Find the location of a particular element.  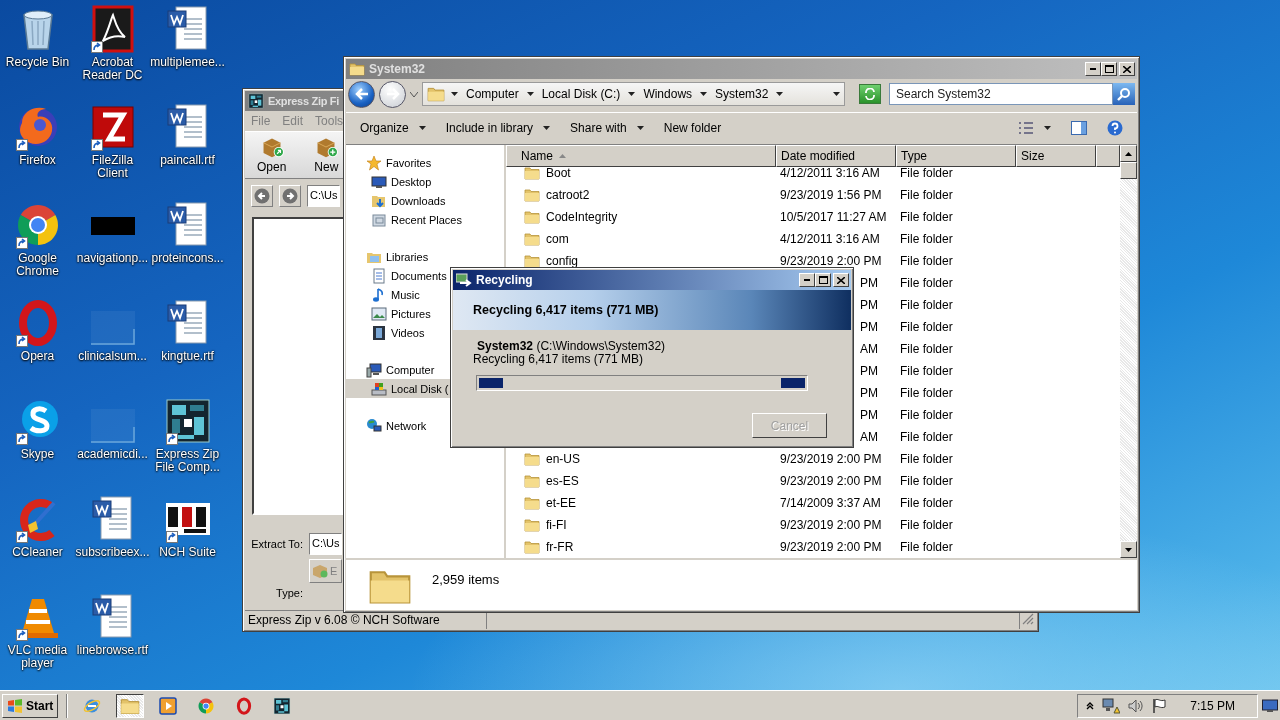

back-button is located at coordinates (361, 94).